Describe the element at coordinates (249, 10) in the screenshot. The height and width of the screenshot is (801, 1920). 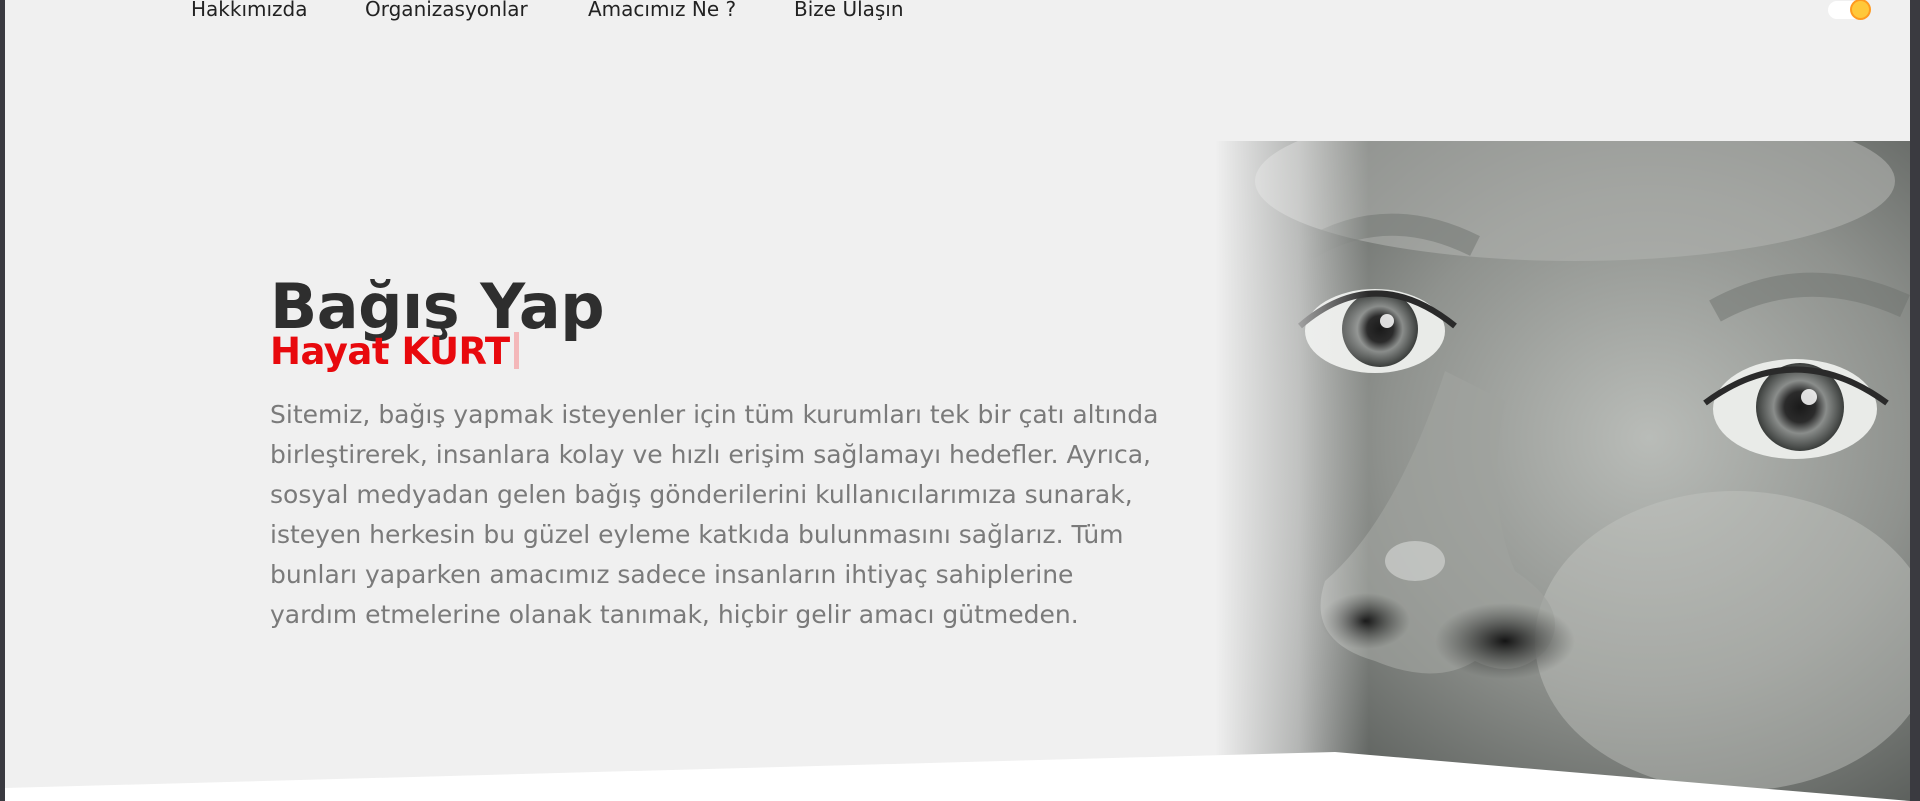
I see `nav-item-hakkimizda: Hakkımızda` at that location.